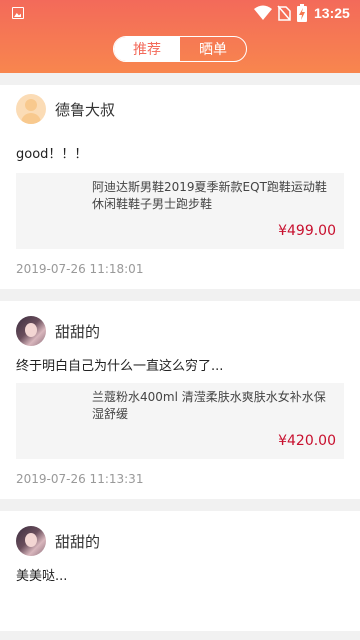  I want to click on post-text: good！！！, so click(52, 154).